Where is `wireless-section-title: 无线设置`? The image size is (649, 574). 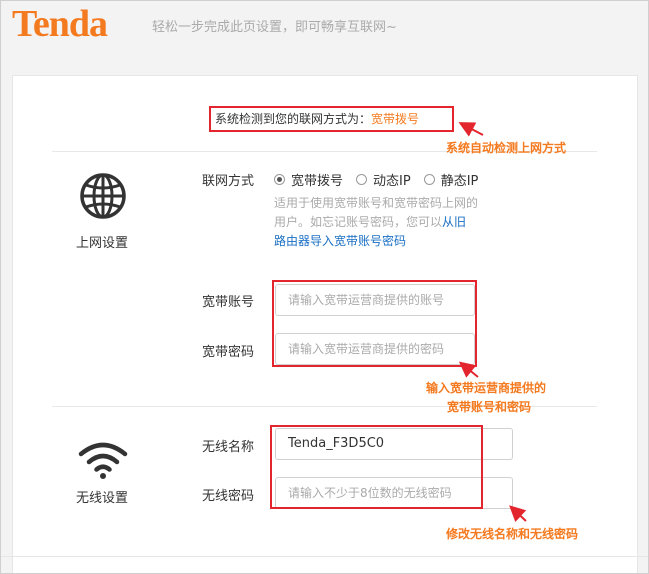
wireless-section-title: 无线设置 is located at coordinates (101, 498).